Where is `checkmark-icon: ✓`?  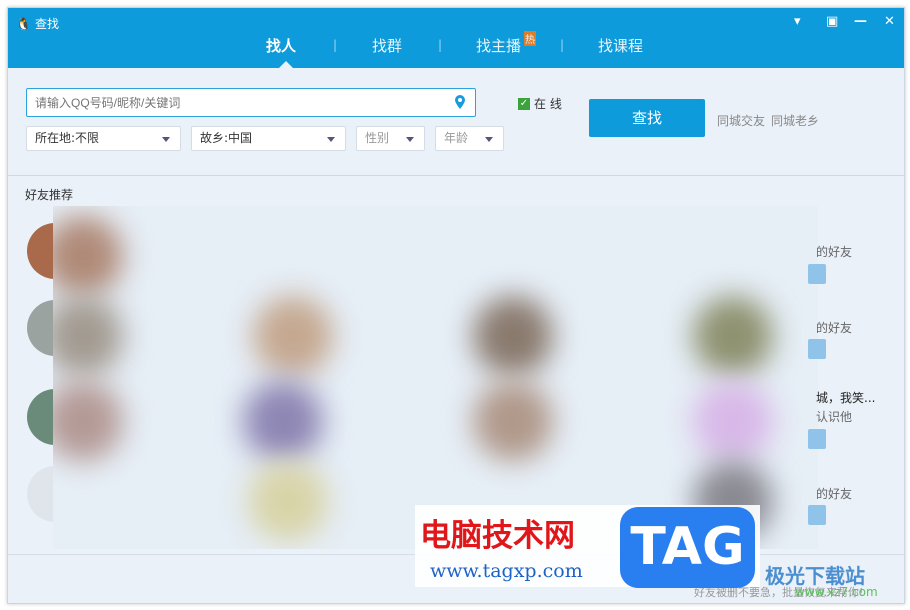
checkmark-icon: ✓ is located at coordinates (524, 103).